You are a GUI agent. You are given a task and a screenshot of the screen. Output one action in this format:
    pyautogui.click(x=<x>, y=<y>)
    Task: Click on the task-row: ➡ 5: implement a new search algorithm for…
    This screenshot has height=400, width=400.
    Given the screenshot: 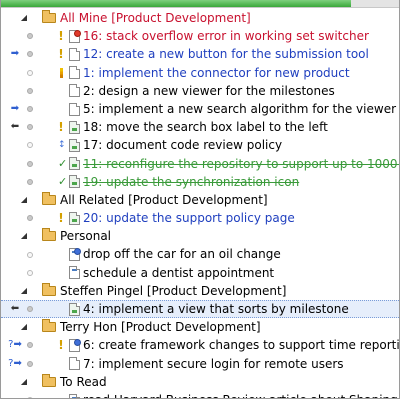 What is the action you would take?
    pyautogui.click(x=200, y=109)
    